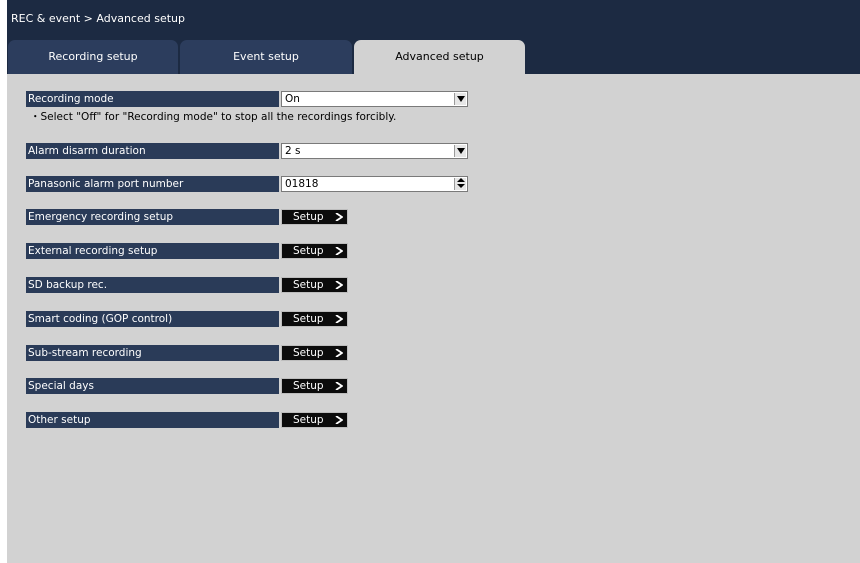 Image resolution: width=860 pixels, height=563 pixels. I want to click on alarm-disarm-select: 2 s, so click(374, 151).